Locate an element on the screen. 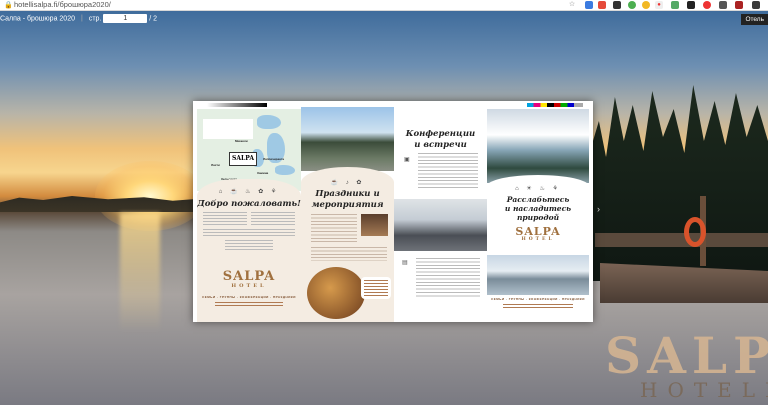  extension-icon-6: ● is located at coordinates (659, 5).